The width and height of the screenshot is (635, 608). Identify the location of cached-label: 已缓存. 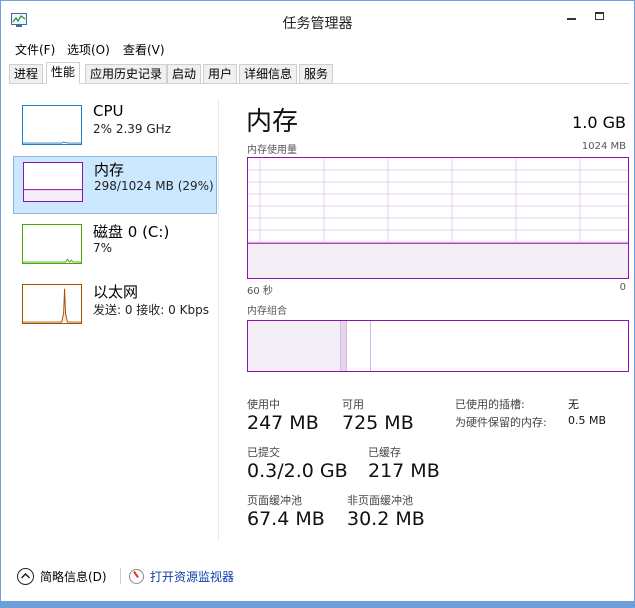
(384, 452).